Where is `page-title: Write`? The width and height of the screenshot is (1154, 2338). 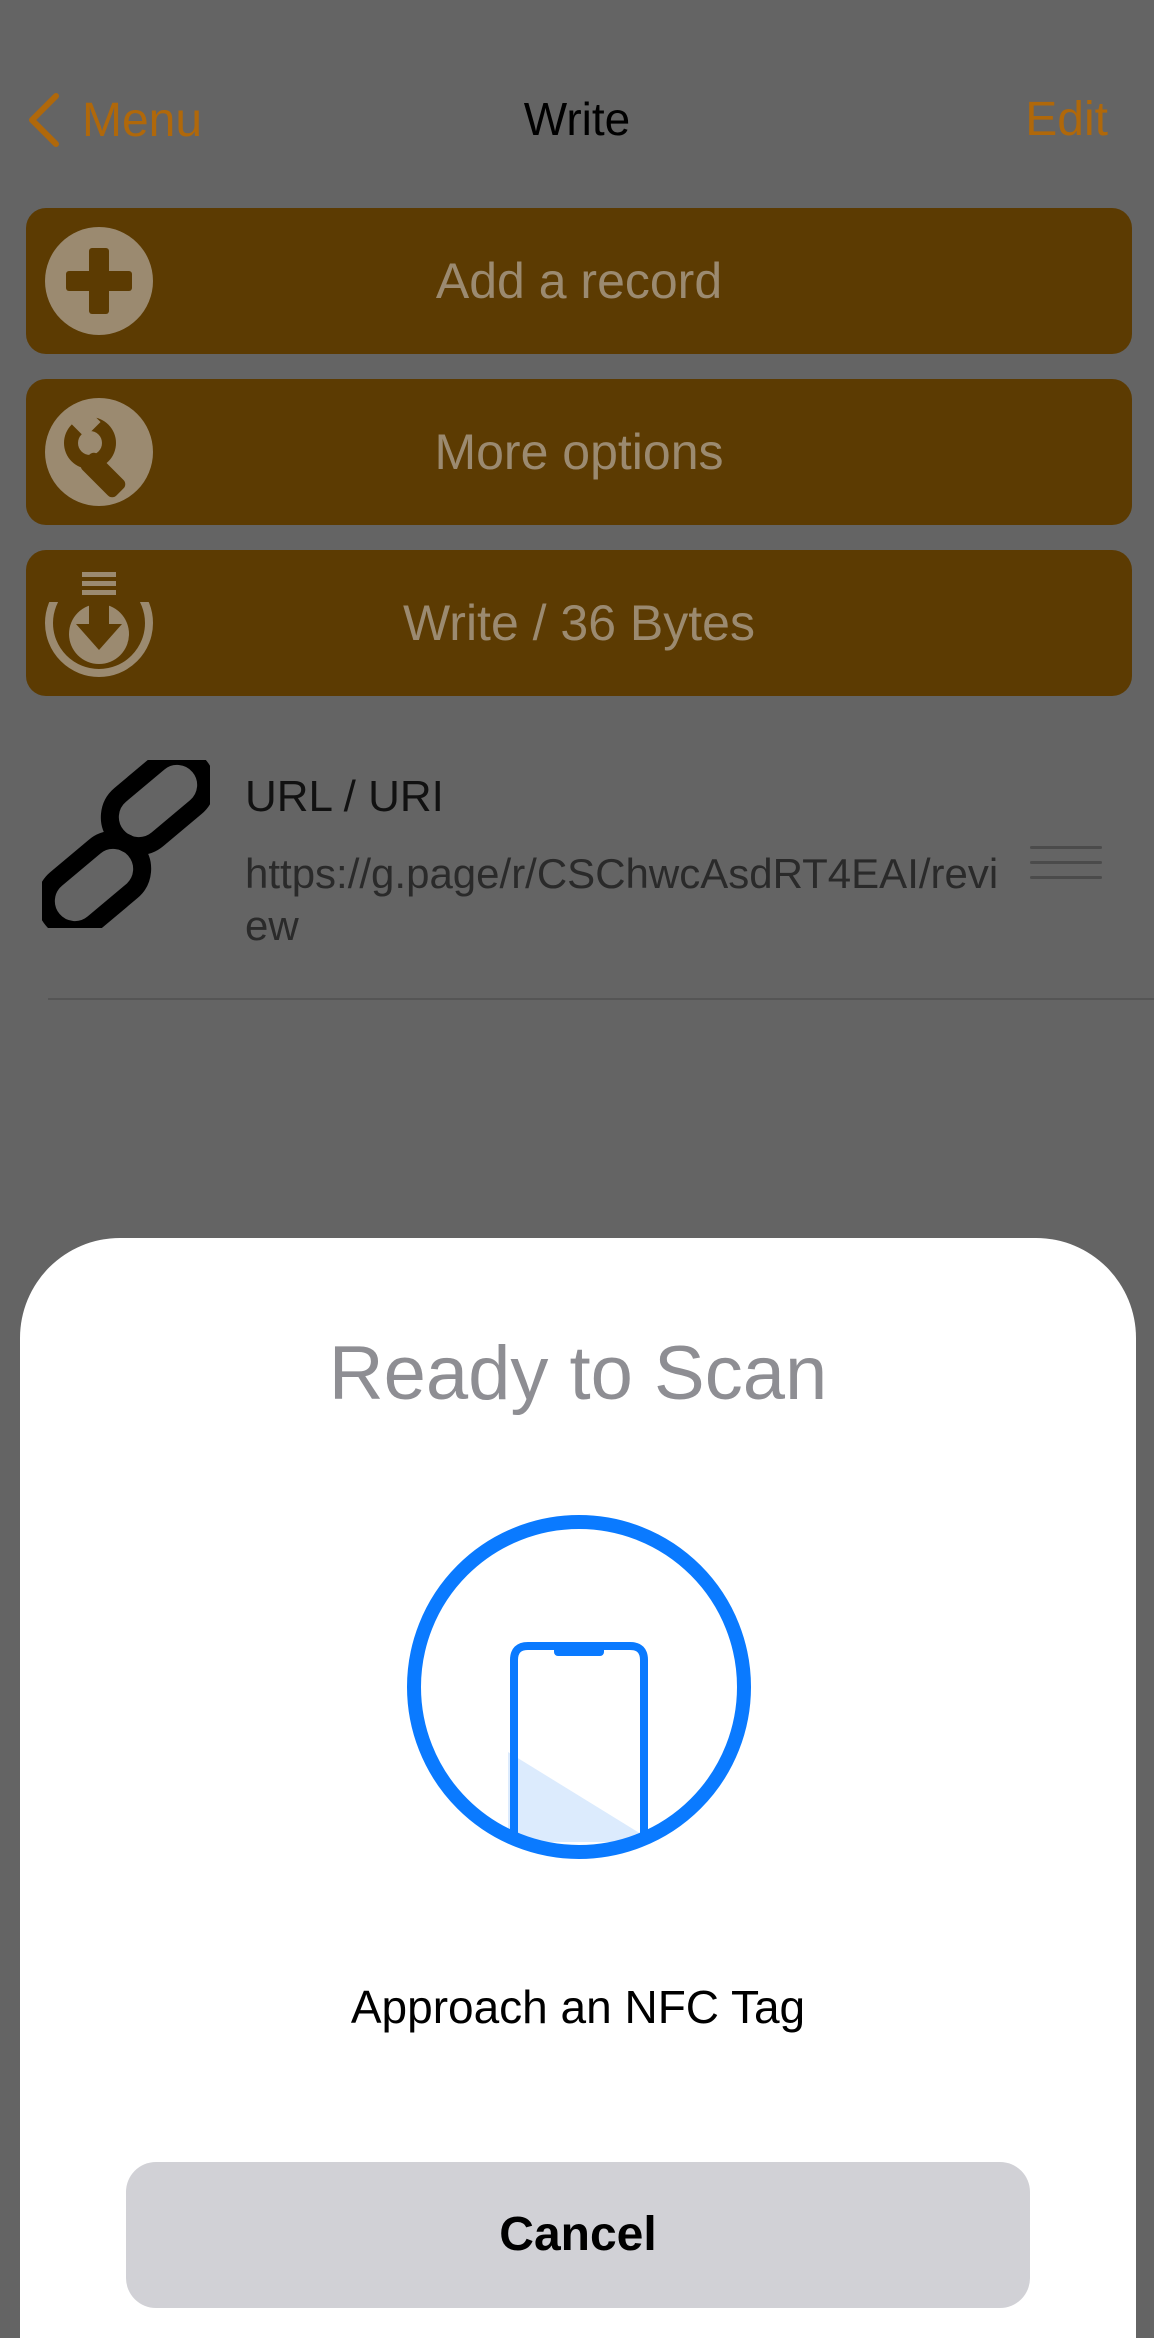
page-title: Write is located at coordinates (577, 119).